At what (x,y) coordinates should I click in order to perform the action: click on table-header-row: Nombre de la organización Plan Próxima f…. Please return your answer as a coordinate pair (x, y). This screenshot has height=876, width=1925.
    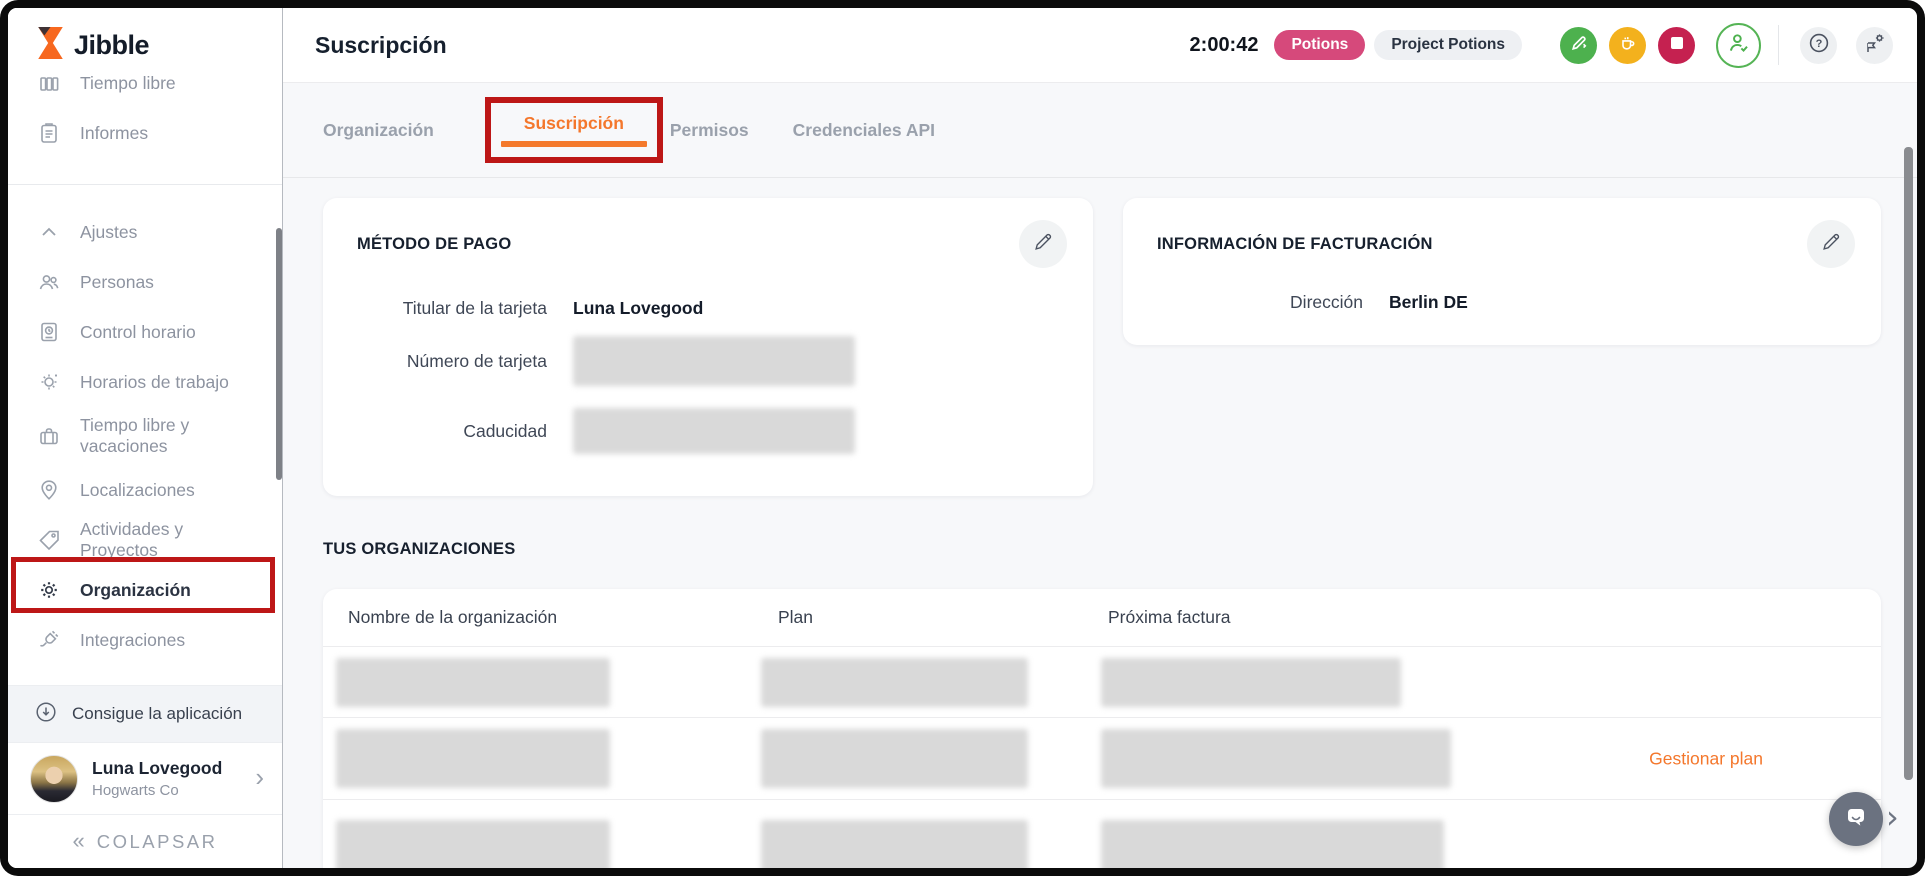
    Looking at the image, I should click on (1102, 618).